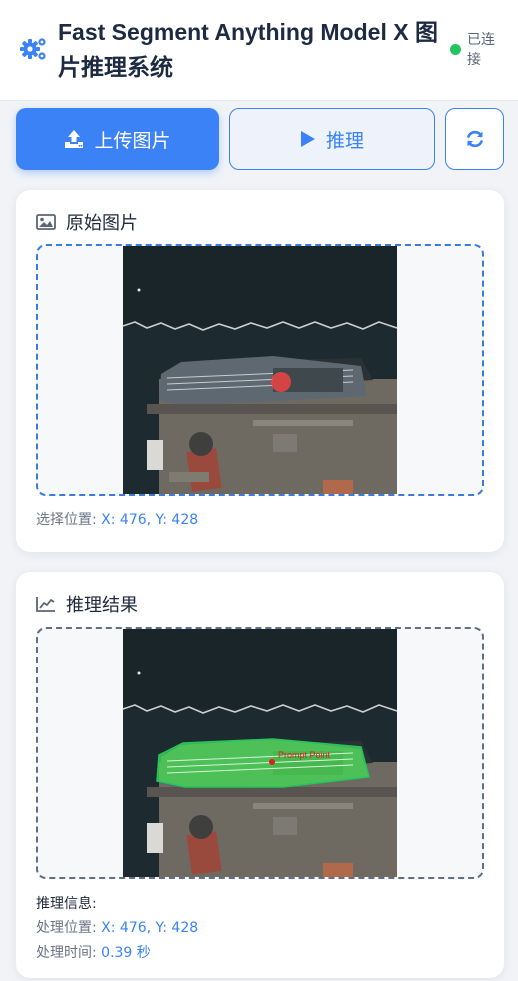 This screenshot has width=518, height=981. I want to click on result-title: 推理结果, so click(102, 605).